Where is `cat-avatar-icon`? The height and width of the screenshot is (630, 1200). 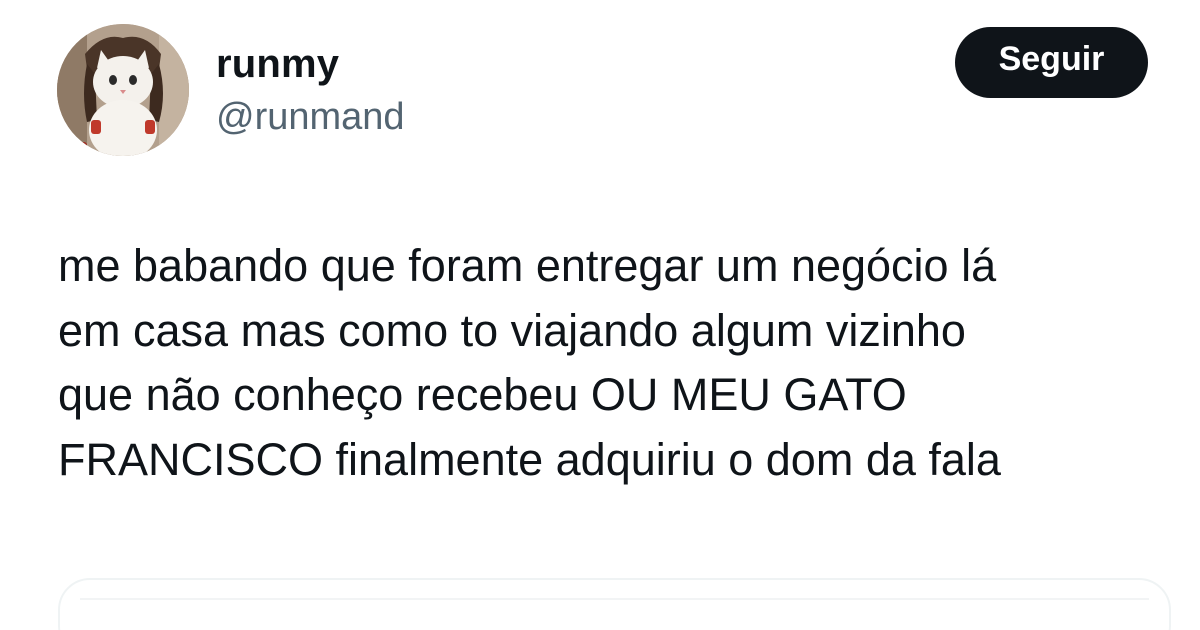 cat-avatar-icon is located at coordinates (123, 90).